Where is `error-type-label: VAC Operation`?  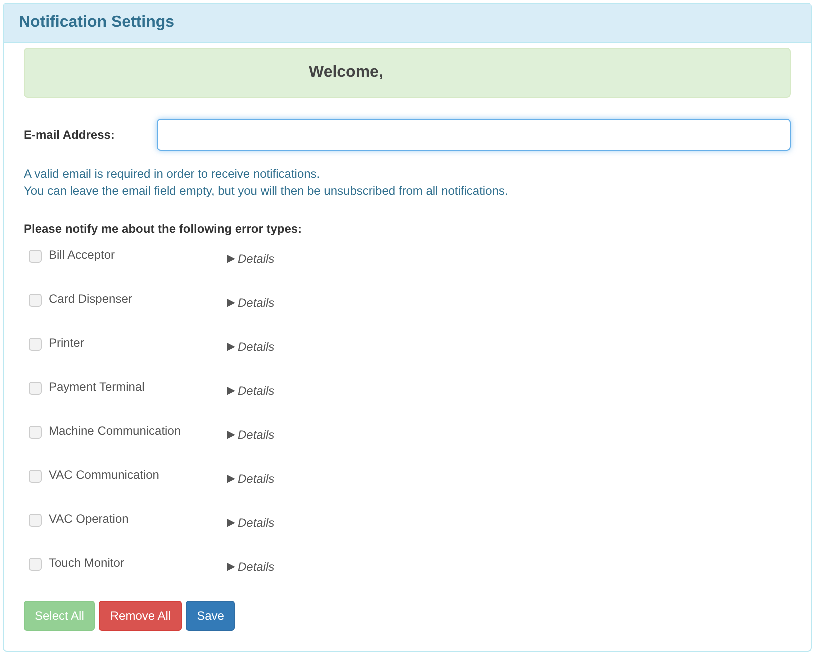
error-type-label: VAC Operation is located at coordinates (89, 519).